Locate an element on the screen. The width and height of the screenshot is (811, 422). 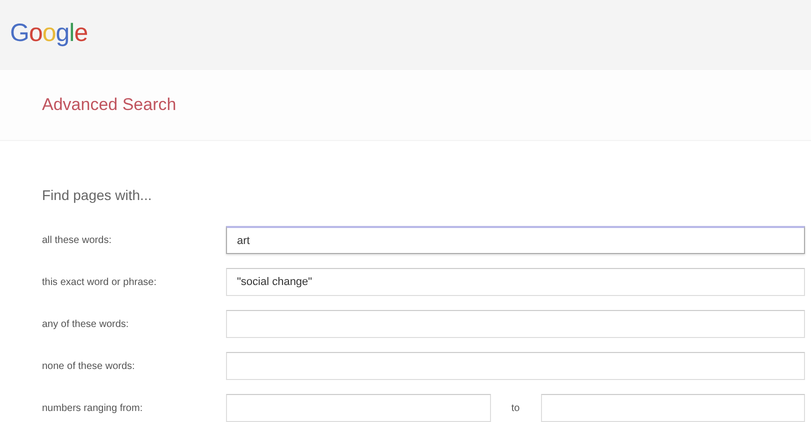
field-label: numbers ranging from: is located at coordinates (93, 408).